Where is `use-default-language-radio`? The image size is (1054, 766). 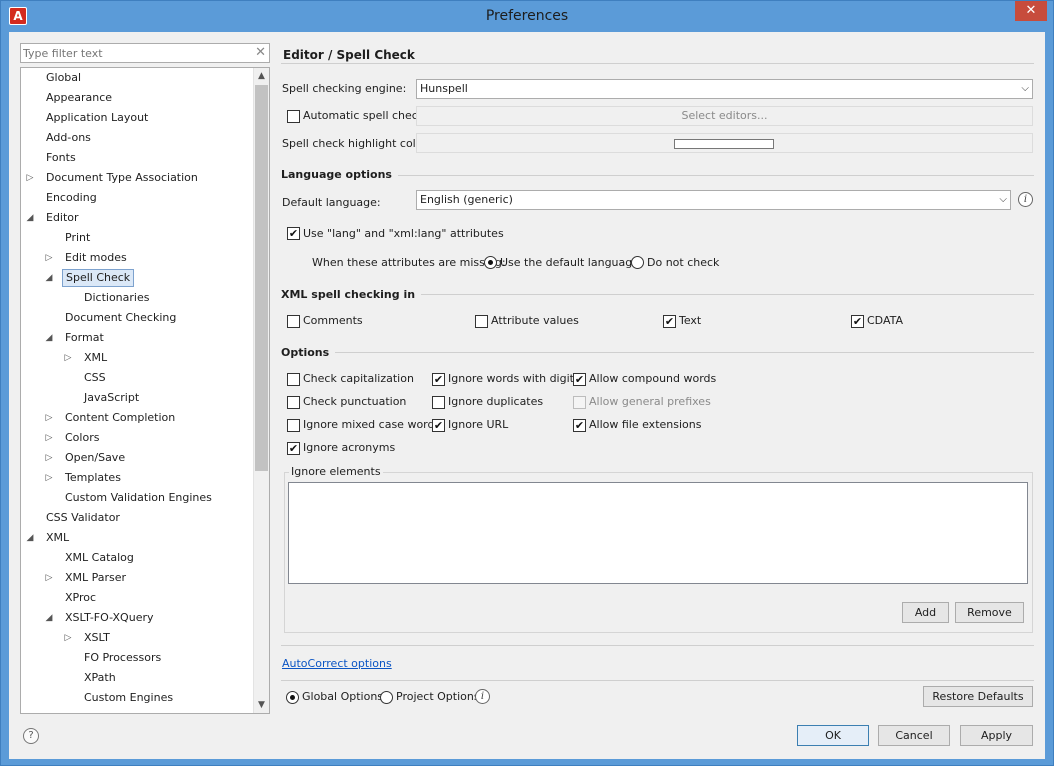
use-default-language-radio is located at coordinates (490, 262).